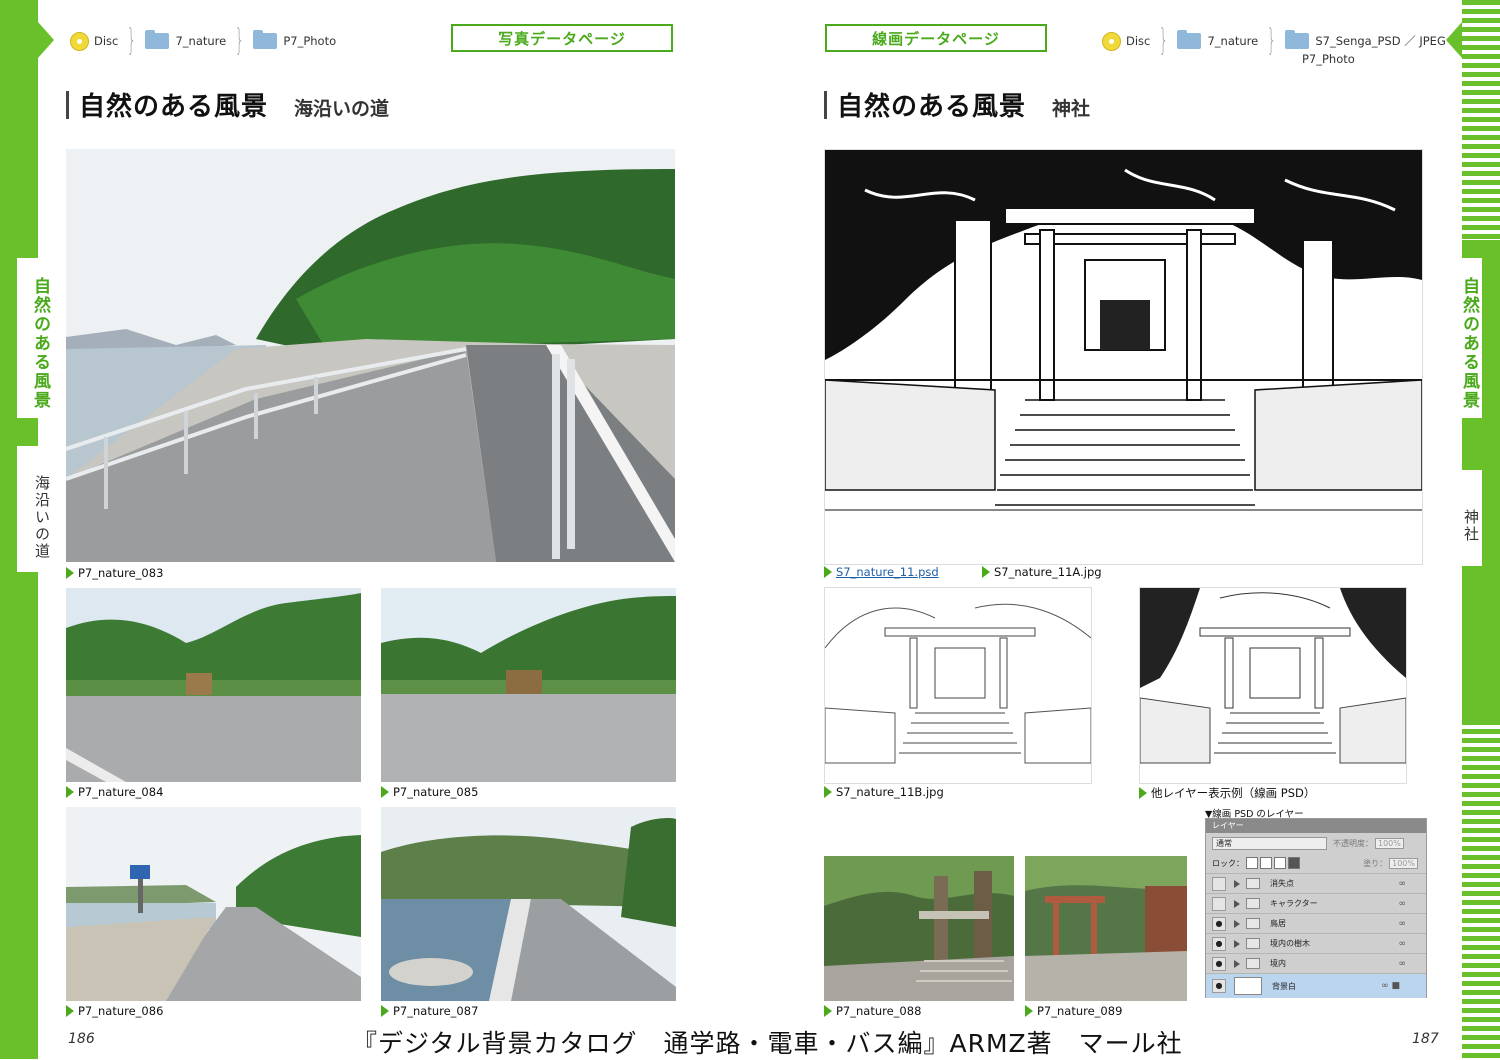 The height and width of the screenshot is (1060, 1500). Describe the element at coordinates (1328, 59) in the screenshot. I see `crumb-subfolder: P7_Photo` at that location.